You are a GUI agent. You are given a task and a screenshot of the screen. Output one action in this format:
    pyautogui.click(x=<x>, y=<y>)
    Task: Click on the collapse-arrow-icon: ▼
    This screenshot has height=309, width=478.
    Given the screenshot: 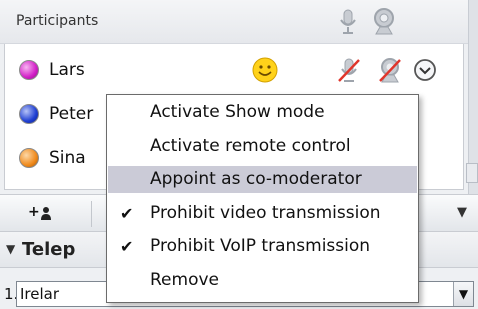 What is the action you would take?
    pyautogui.click(x=10, y=249)
    